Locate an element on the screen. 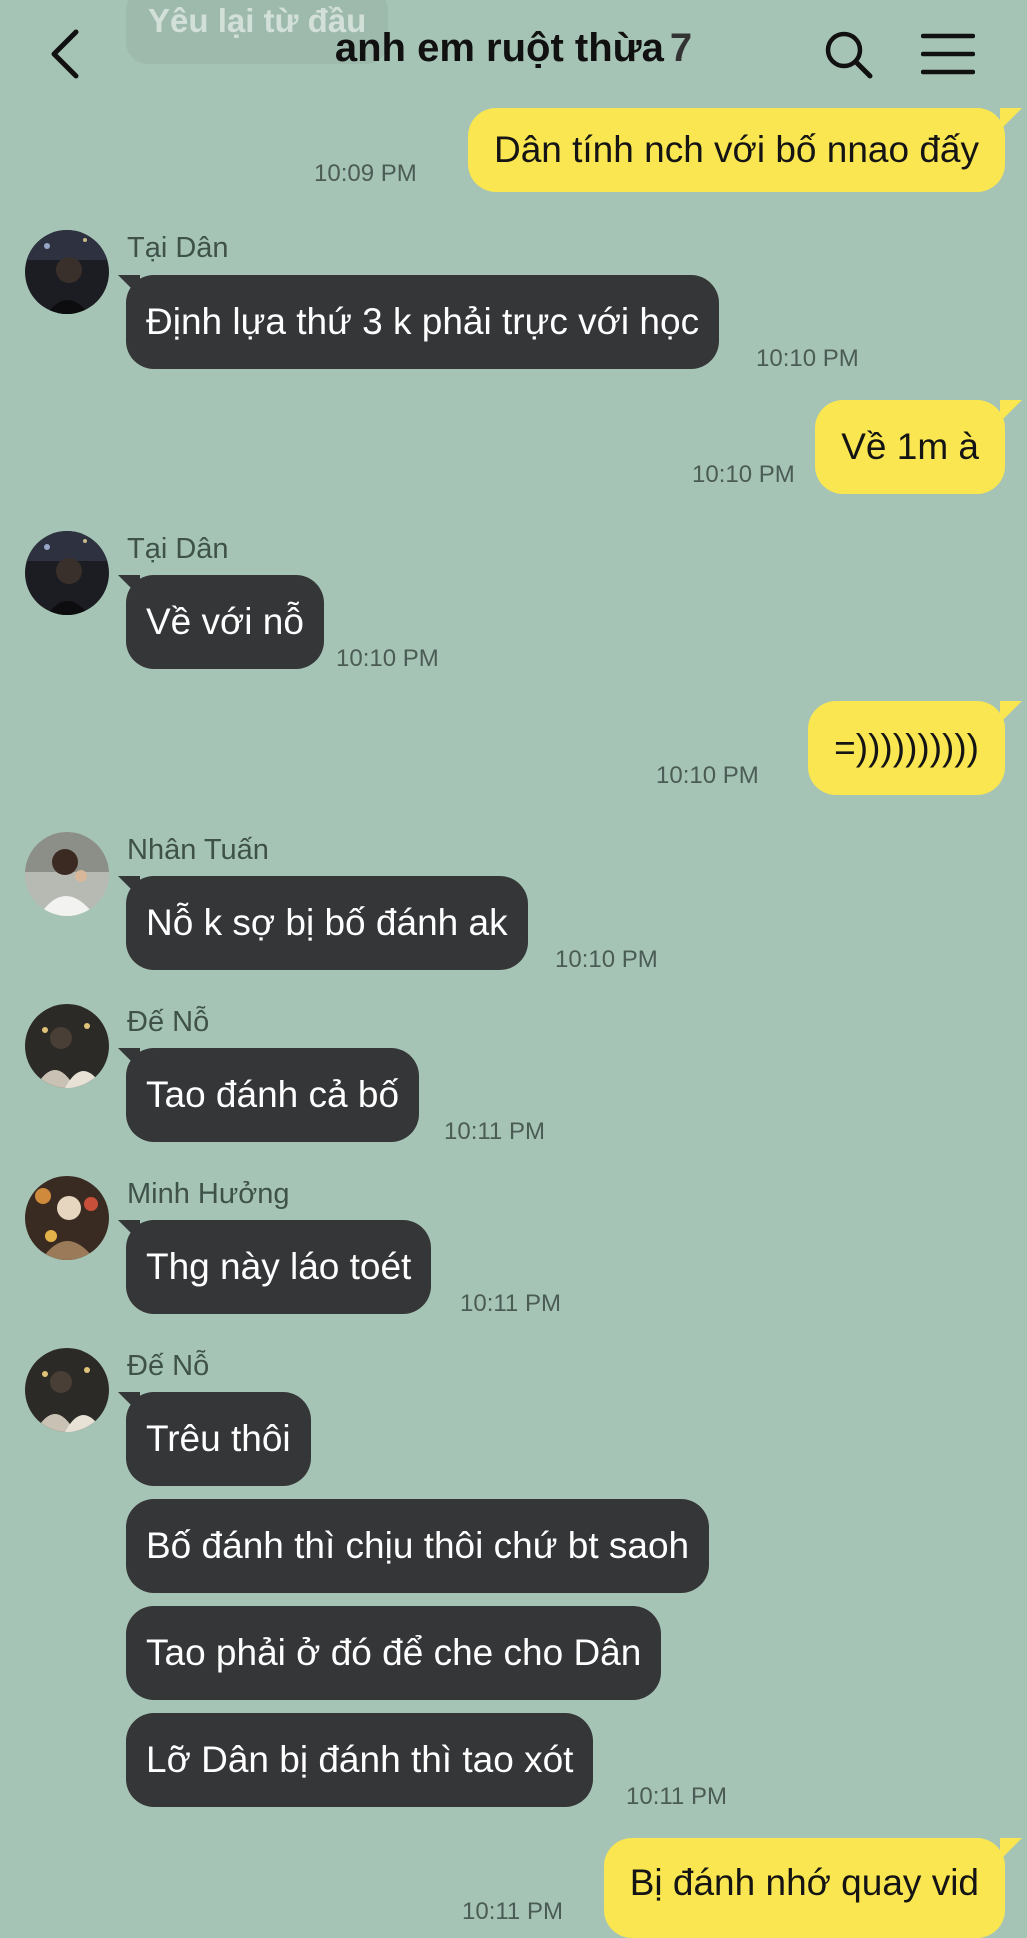 The width and height of the screenshot is (1027, 1938). sender-name: Nhân Tuấn is located at coordinates (198, 850).